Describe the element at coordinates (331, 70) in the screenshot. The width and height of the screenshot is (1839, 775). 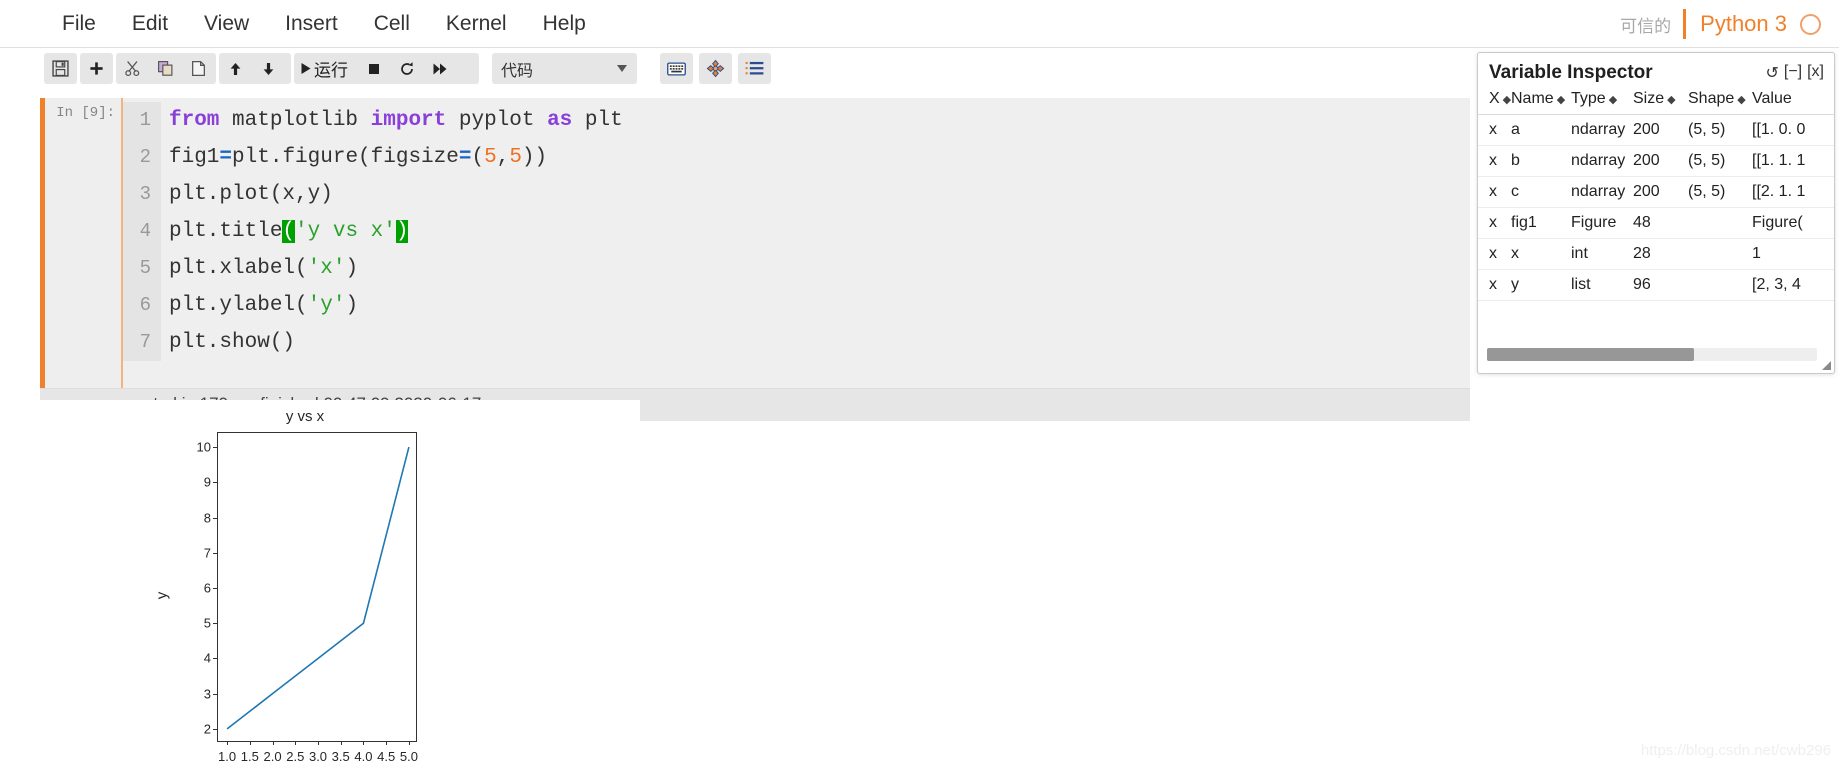
I see `run-cell-label: 运行` at that location.